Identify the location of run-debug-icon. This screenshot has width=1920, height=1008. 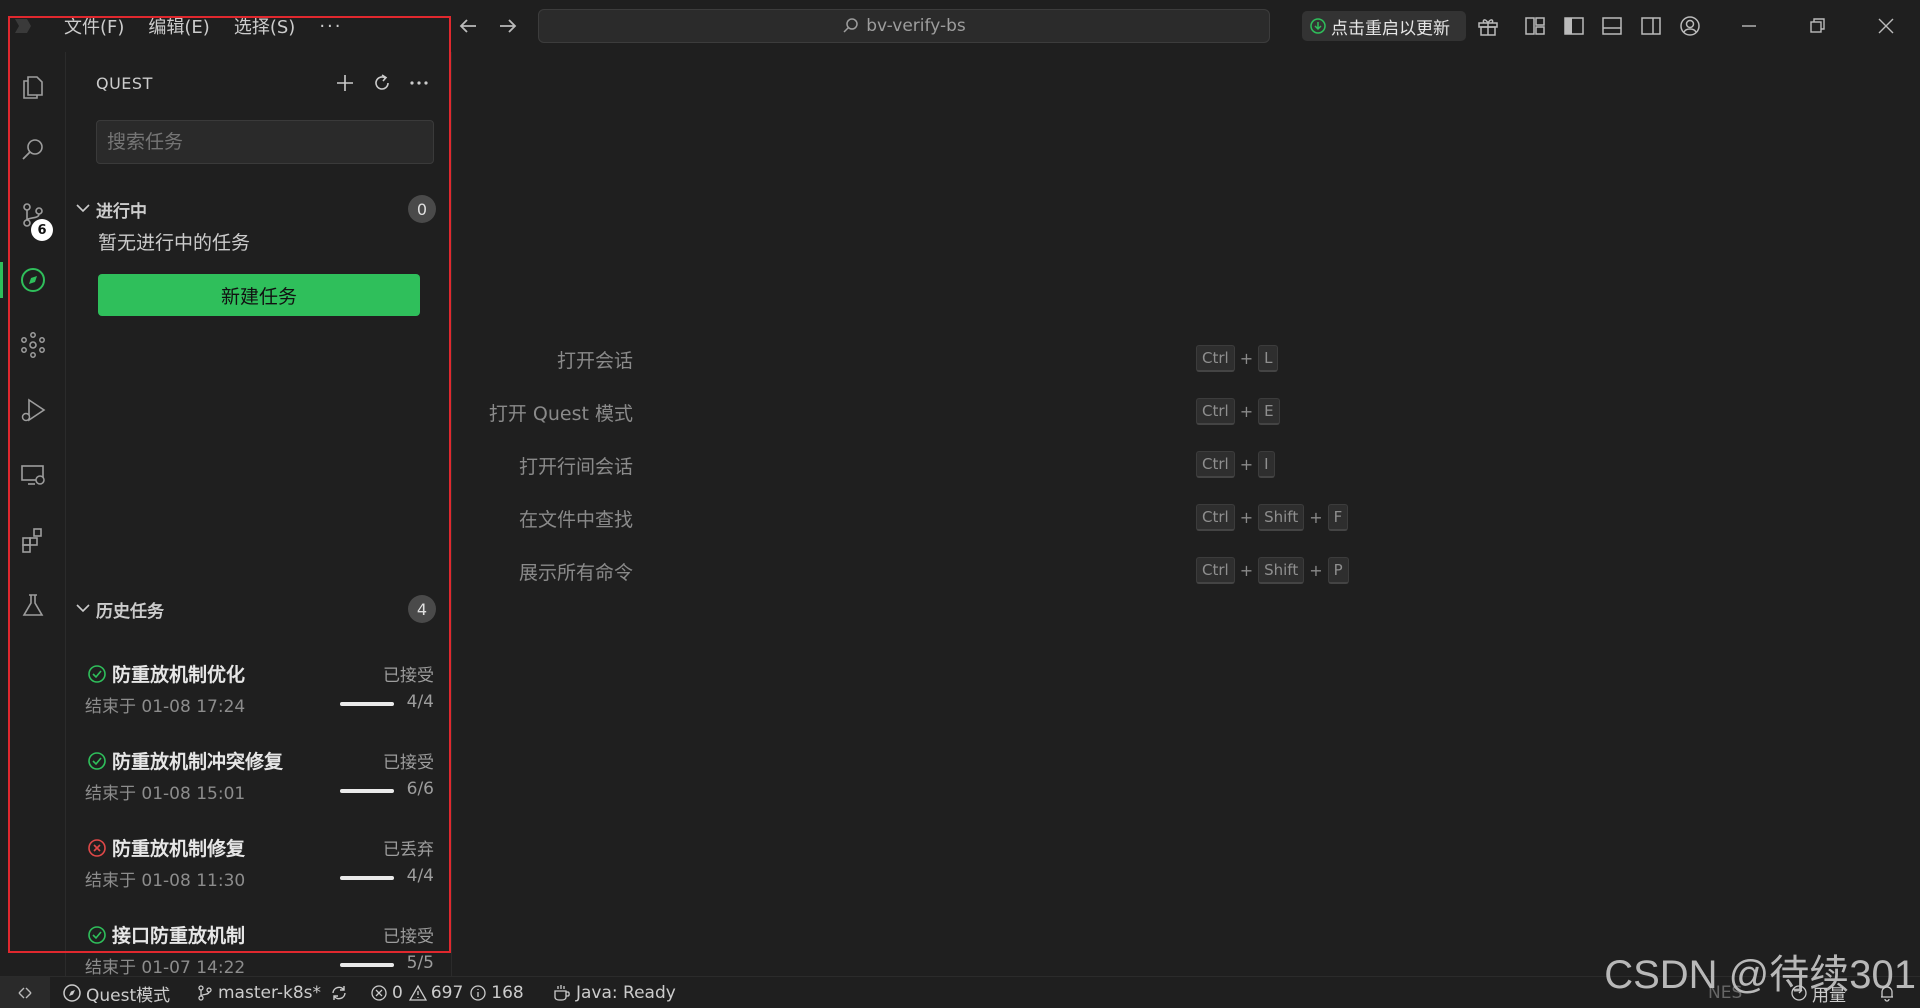
(33, 410).